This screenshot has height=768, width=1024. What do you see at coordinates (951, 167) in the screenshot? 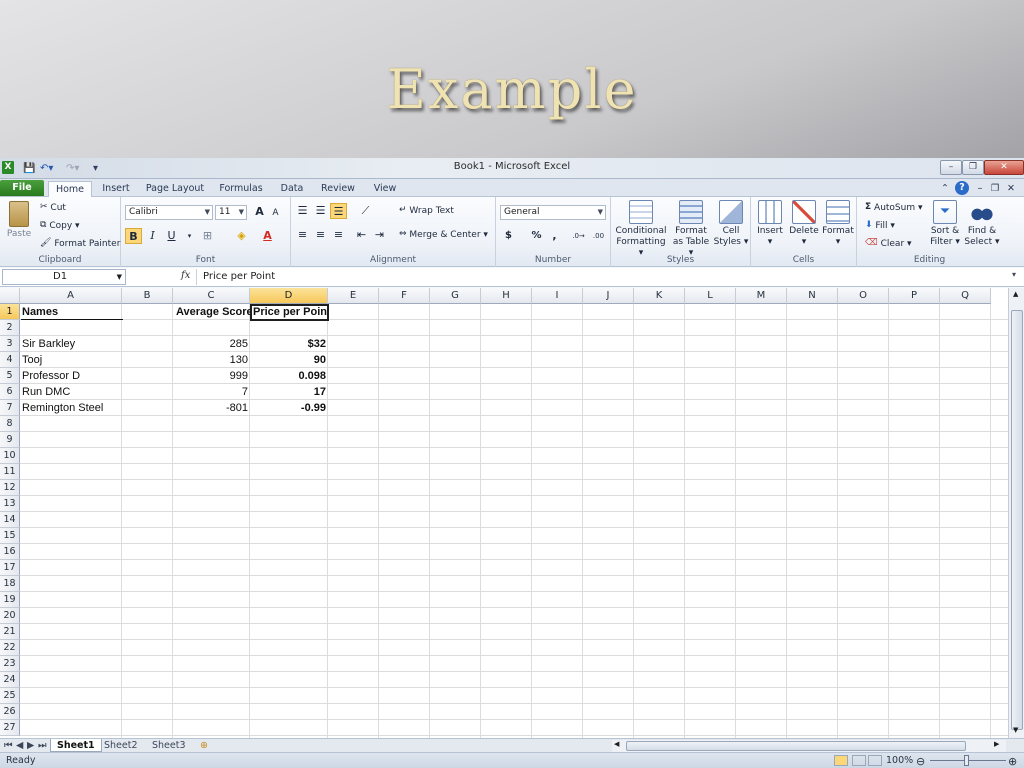
I see `minimize-button: –` at bounding box center [951, 167].